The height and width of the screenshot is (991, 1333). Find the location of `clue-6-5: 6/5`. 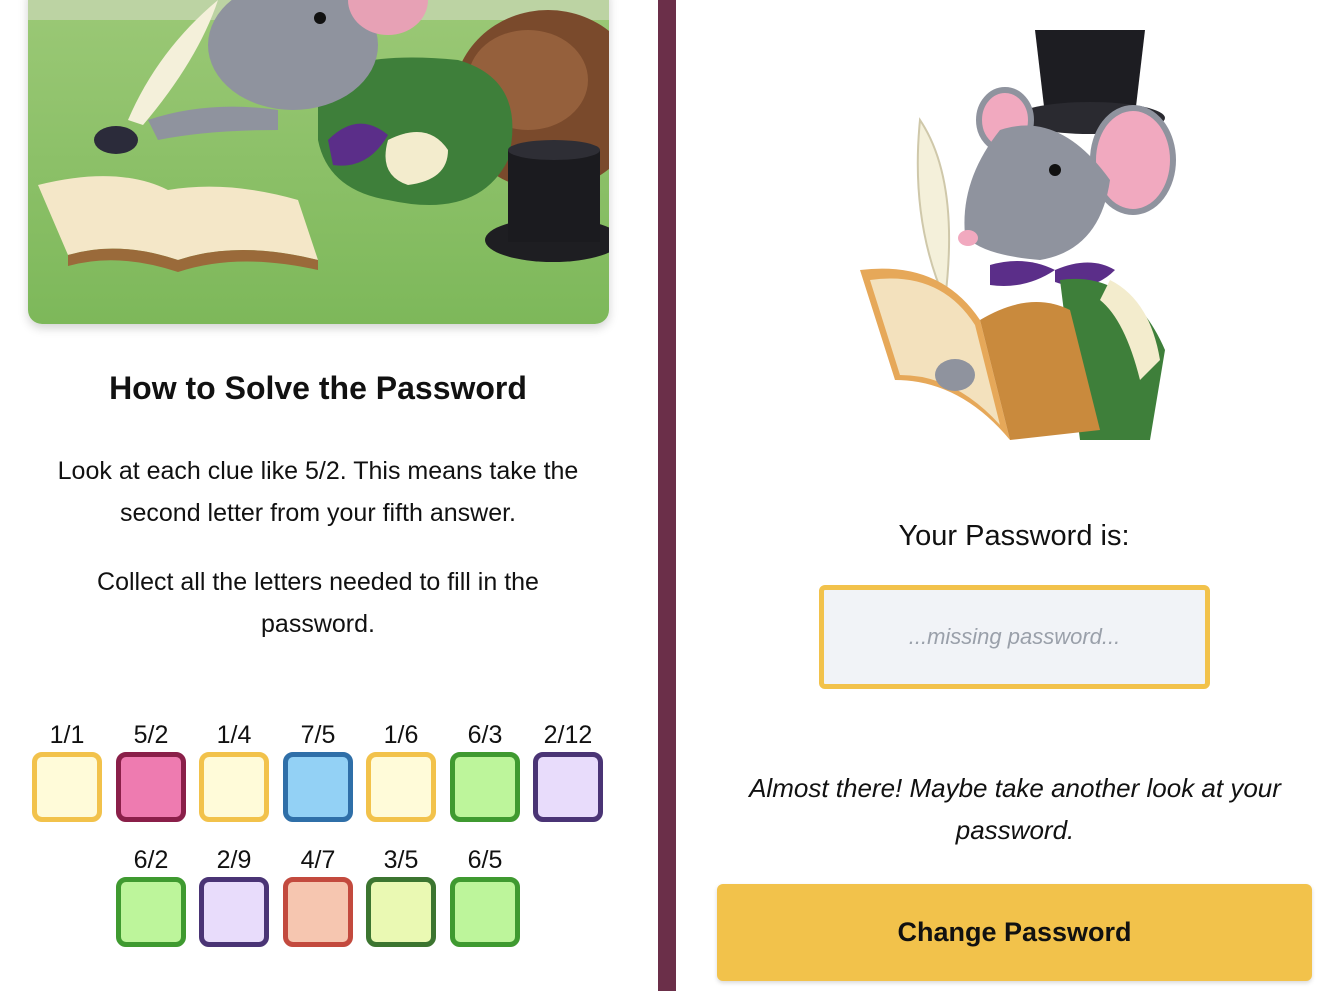

clue-6-5: 6/5 is located at coordinates (485, 895).